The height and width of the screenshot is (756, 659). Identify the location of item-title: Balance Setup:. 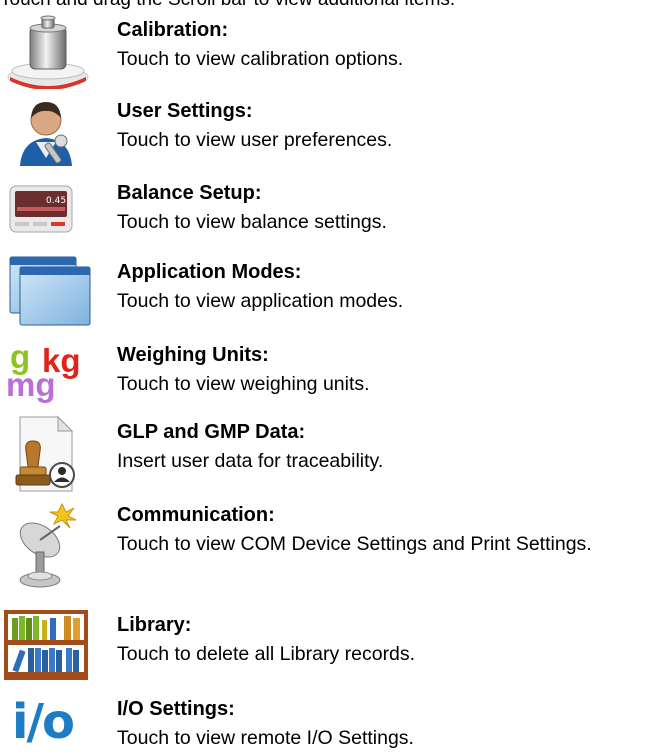
(189, 193).